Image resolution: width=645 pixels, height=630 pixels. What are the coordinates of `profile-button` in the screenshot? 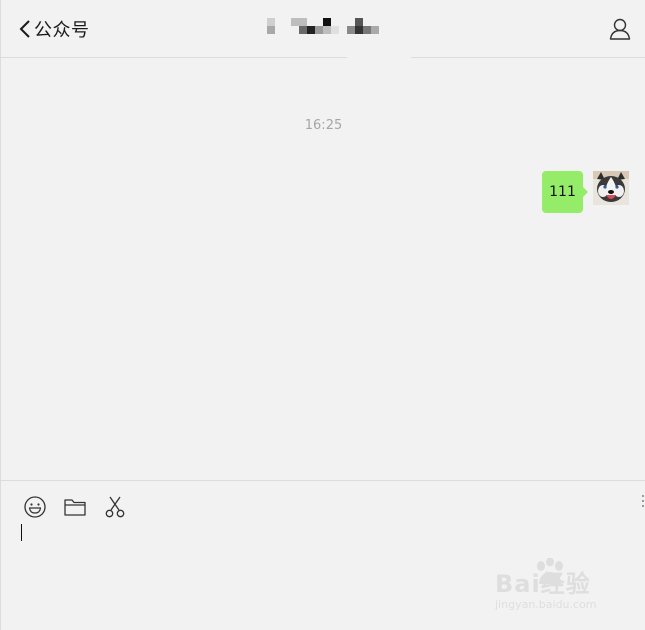 It's located at (620, 29).